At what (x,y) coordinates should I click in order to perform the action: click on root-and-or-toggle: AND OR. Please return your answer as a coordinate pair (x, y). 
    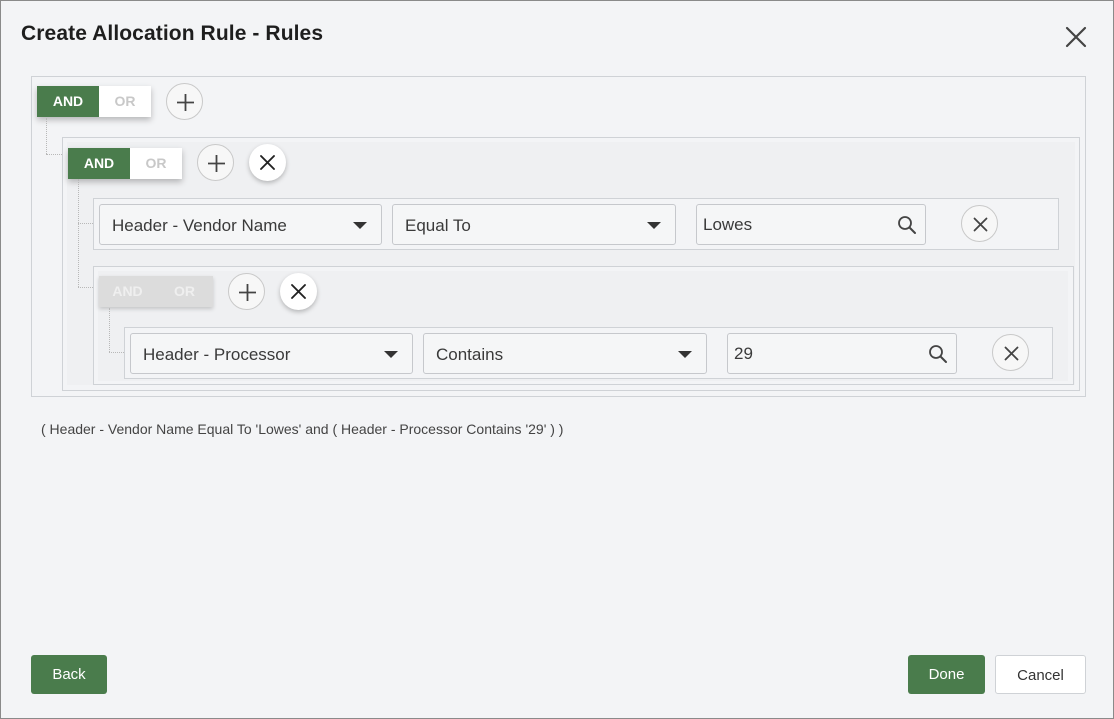
    Looking at the image, I should click on (94, 101).